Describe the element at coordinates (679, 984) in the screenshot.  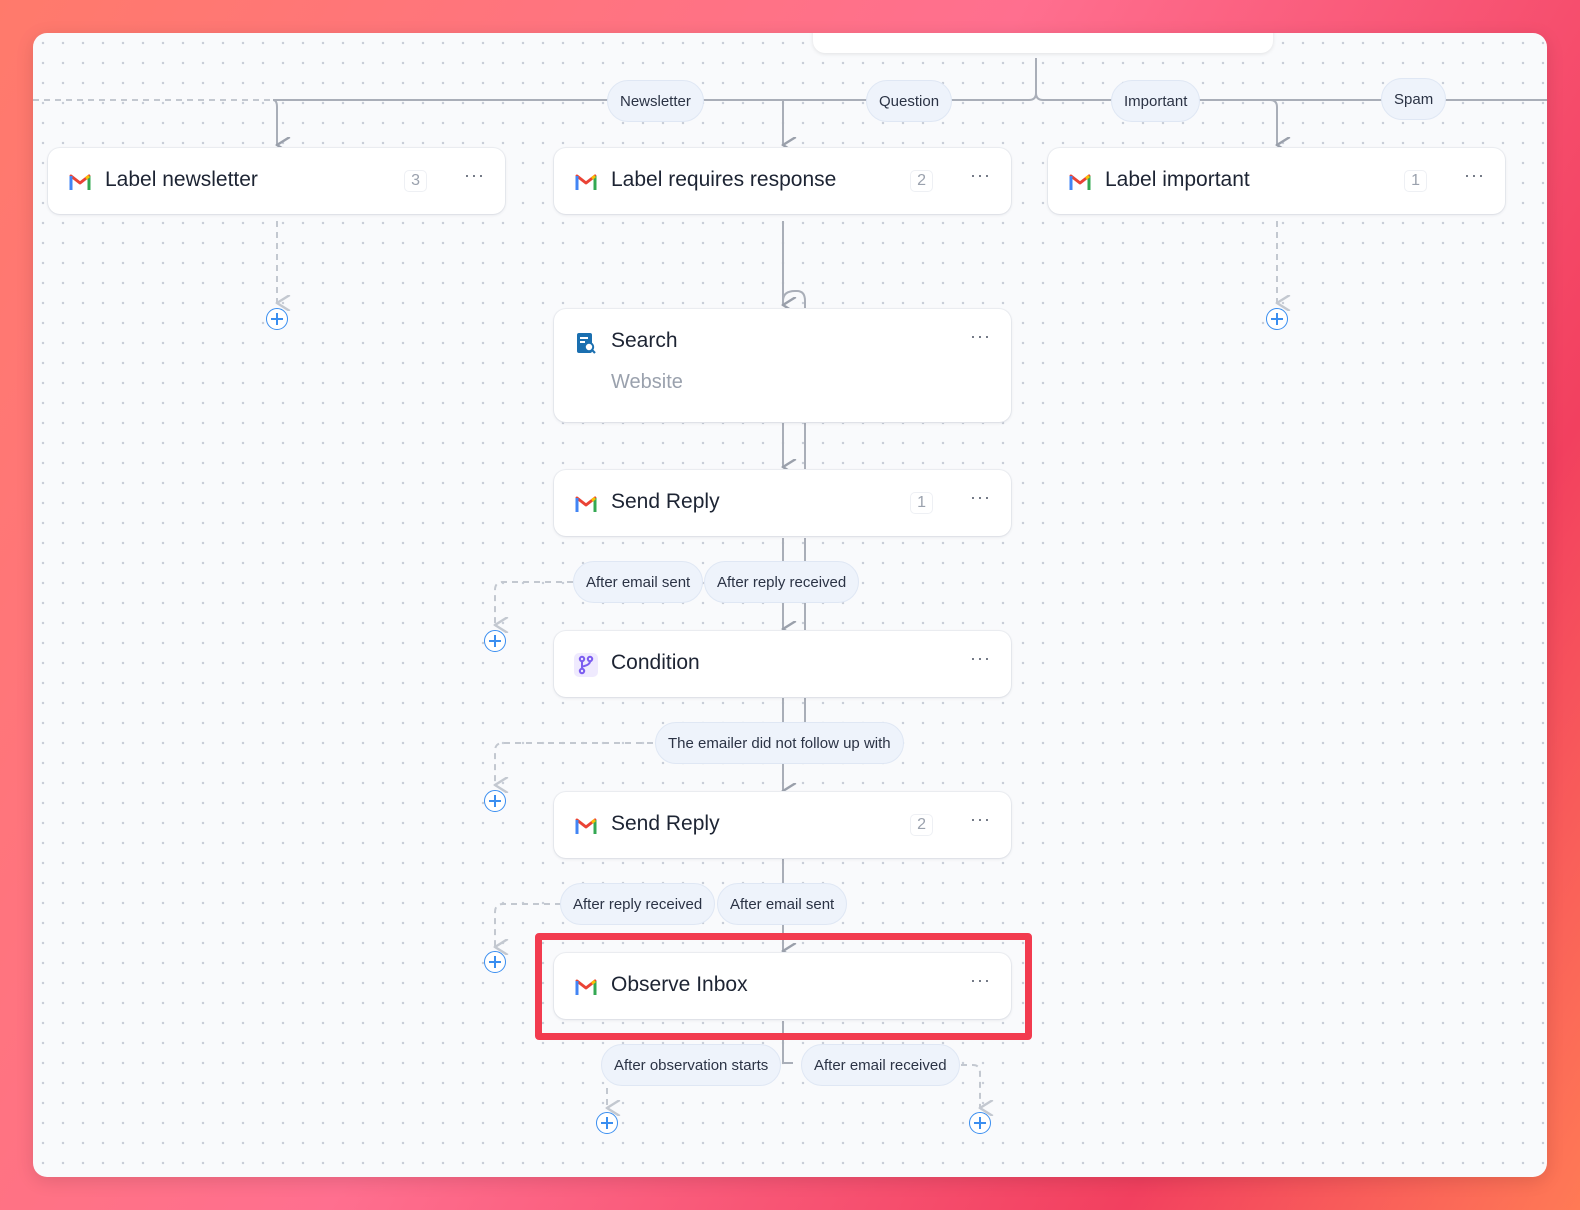
I see `node-title: Observe Inbox` at that location.